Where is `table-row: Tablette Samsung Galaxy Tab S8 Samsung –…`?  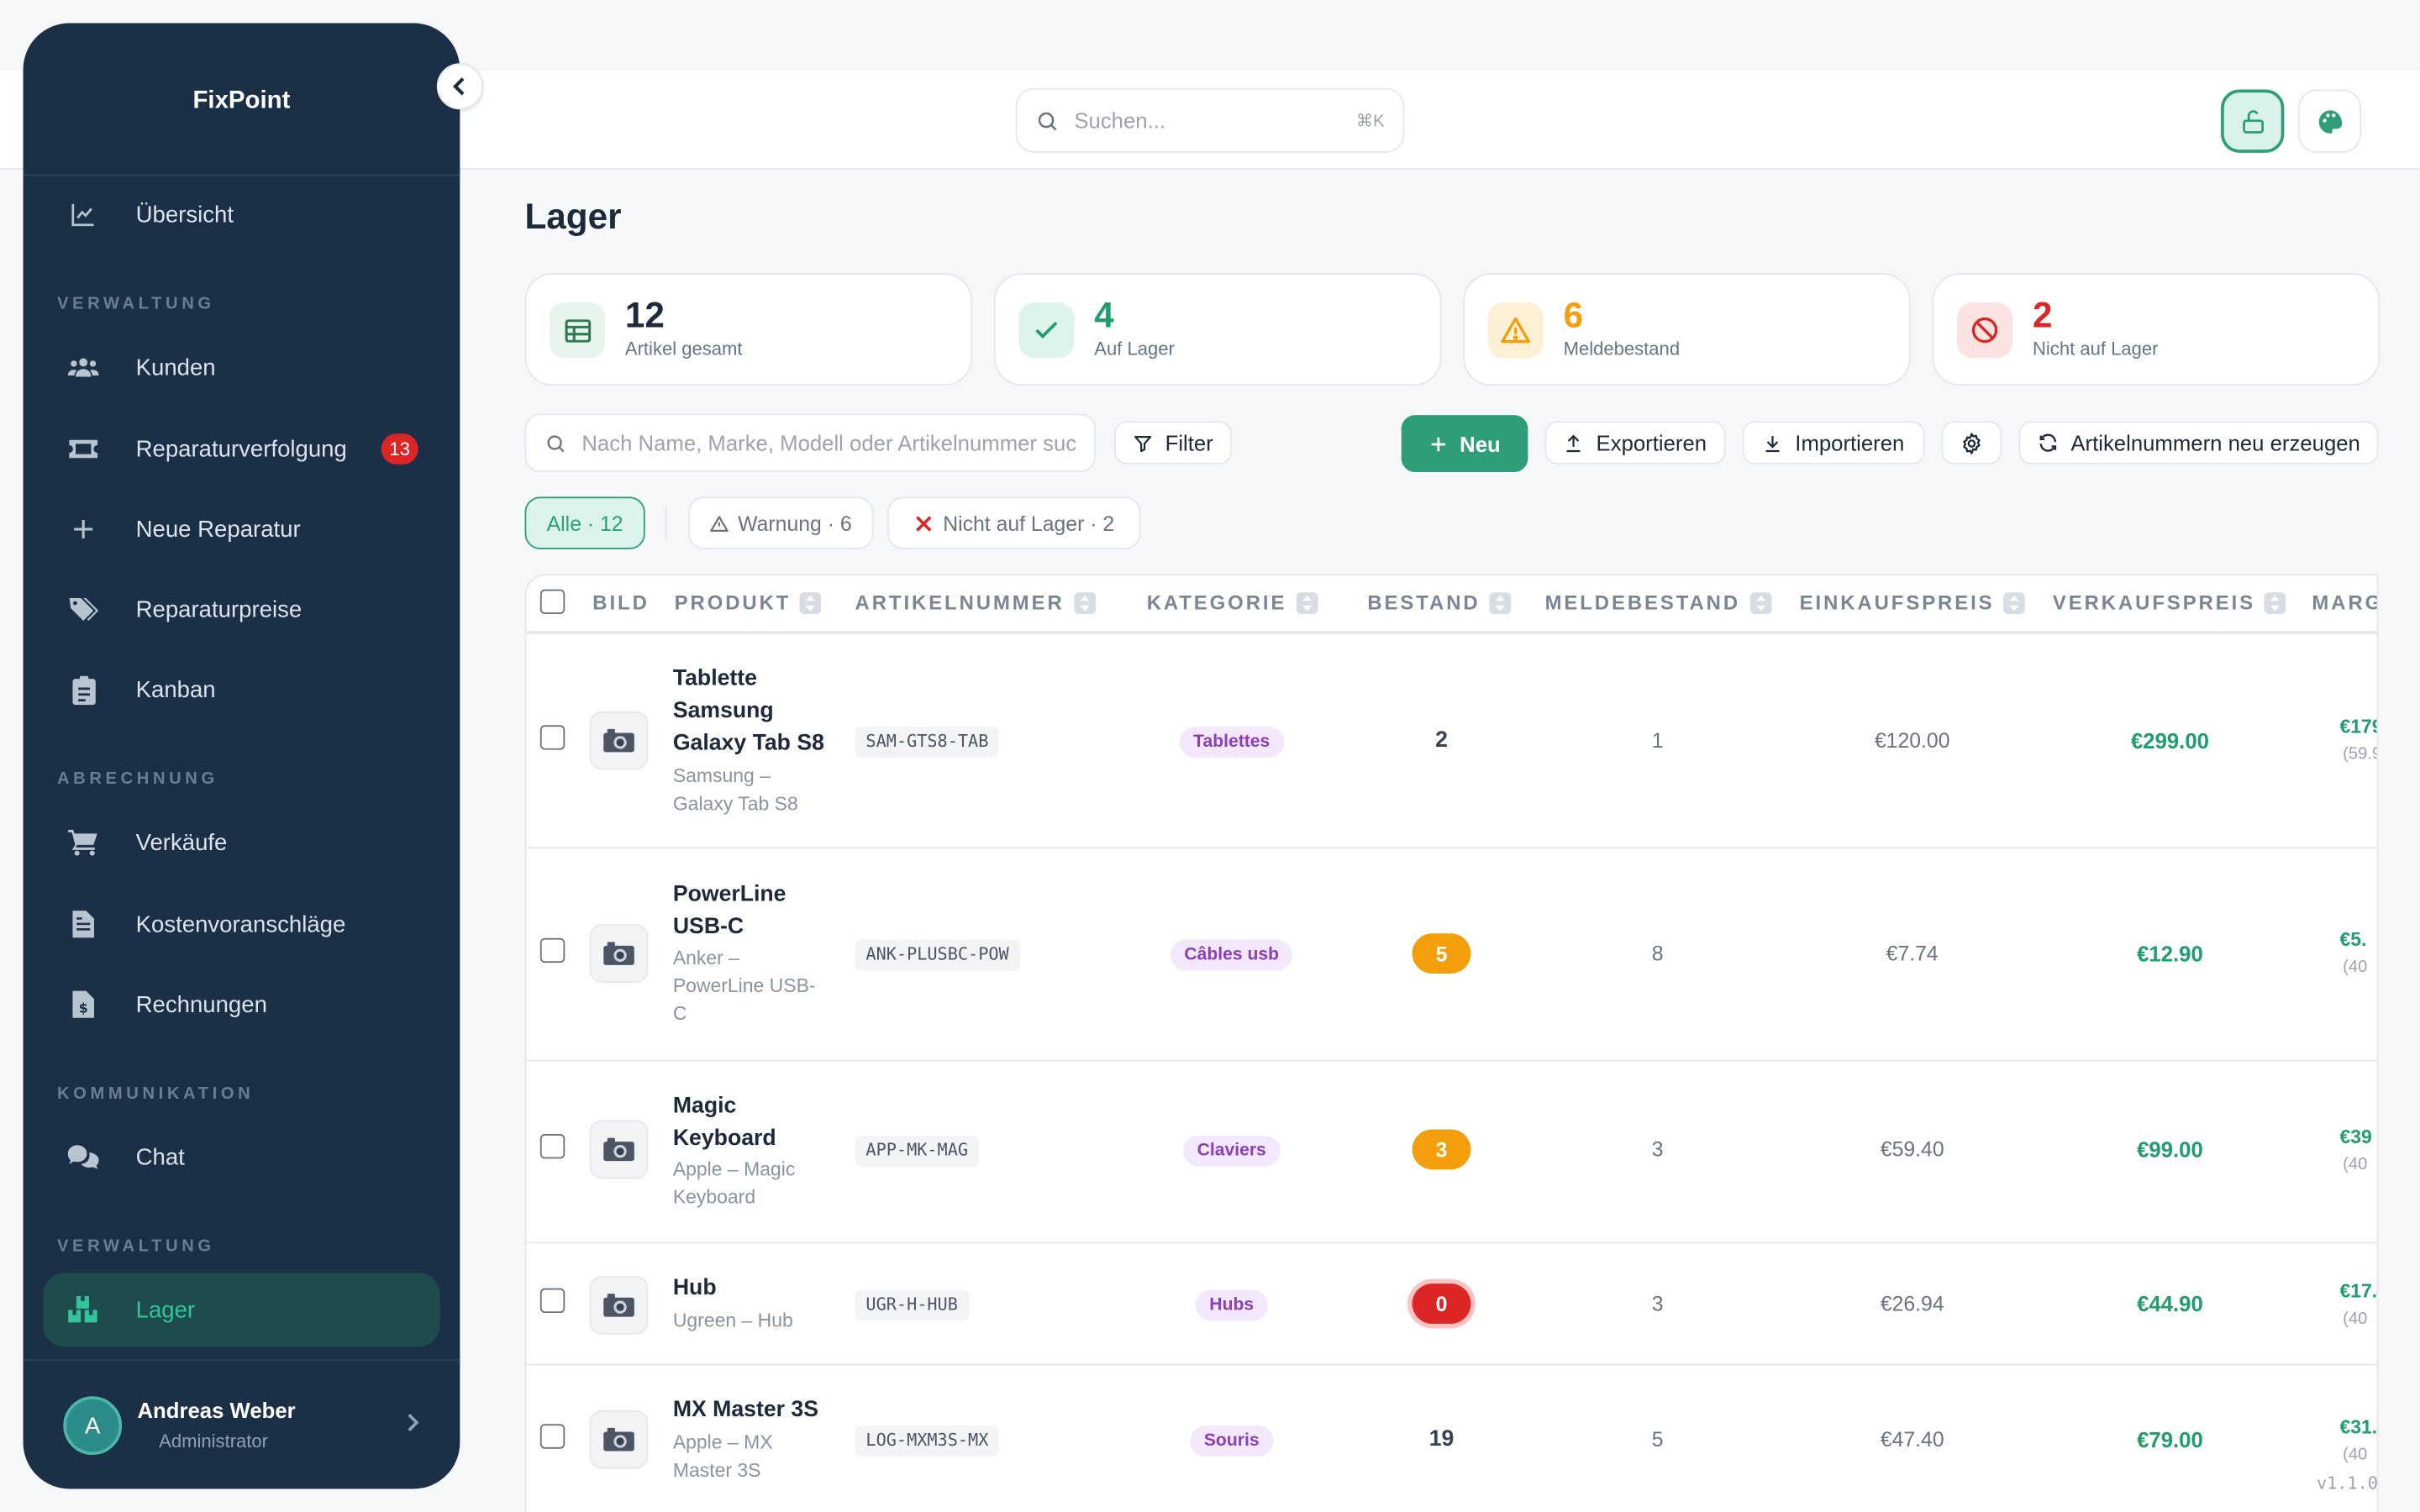 table-row: Tablette Samsung Galaxy Tab S8 Samsung –… is located at coordinates (1452, 741).